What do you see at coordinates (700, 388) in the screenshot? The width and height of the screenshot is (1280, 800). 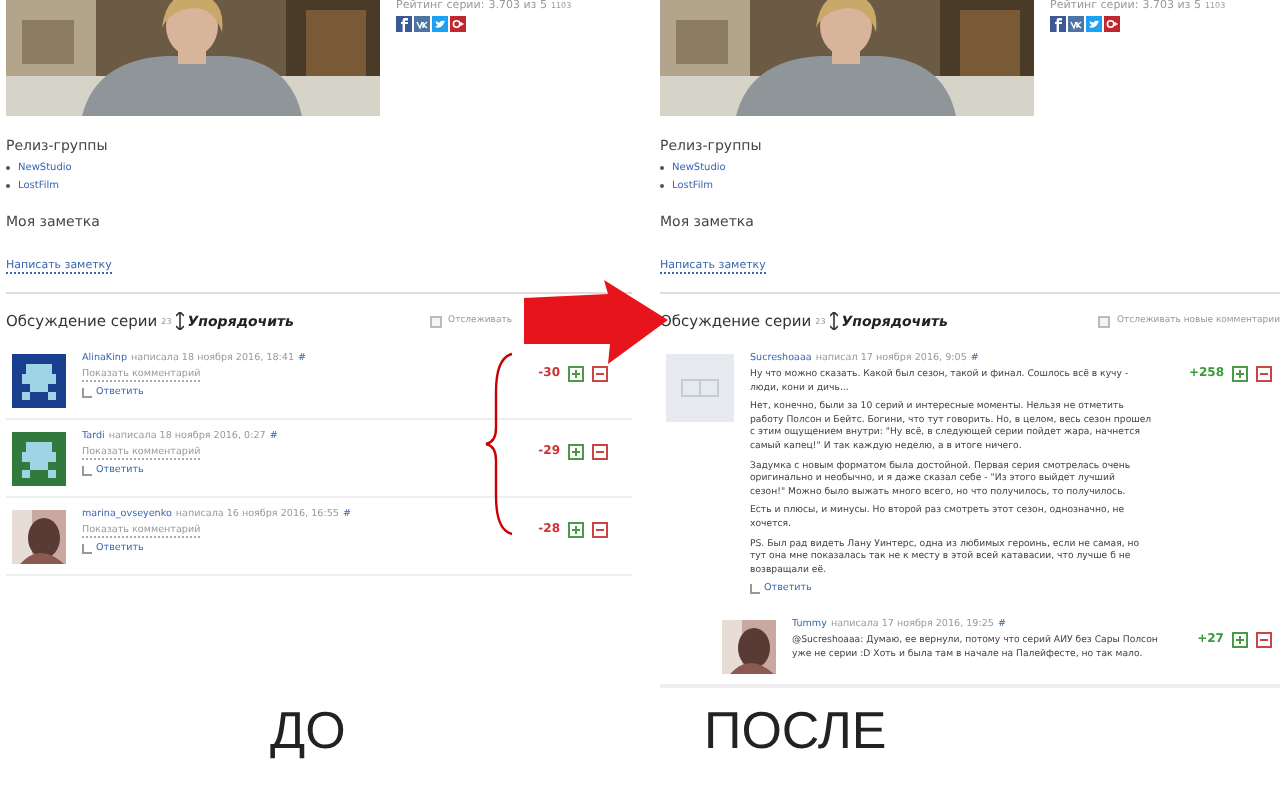 I see `avatar-placeholder-icon` at bounding box center [700, 388].